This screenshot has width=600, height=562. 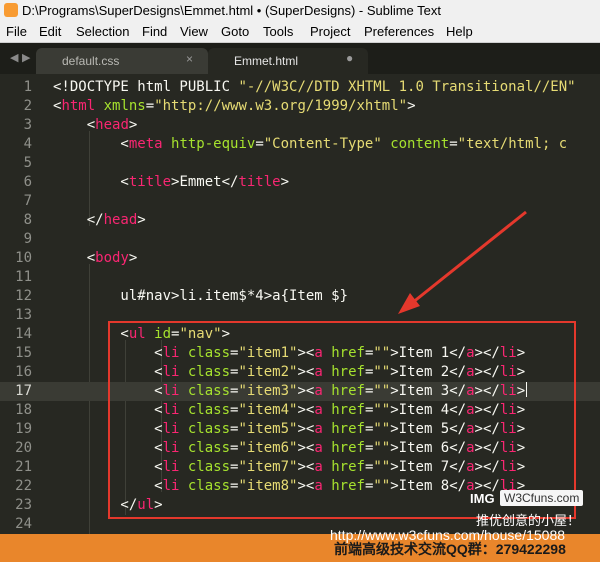 I want to click on watermark-logo-box: W3Cfuns.com, so click(x=542, y=498).